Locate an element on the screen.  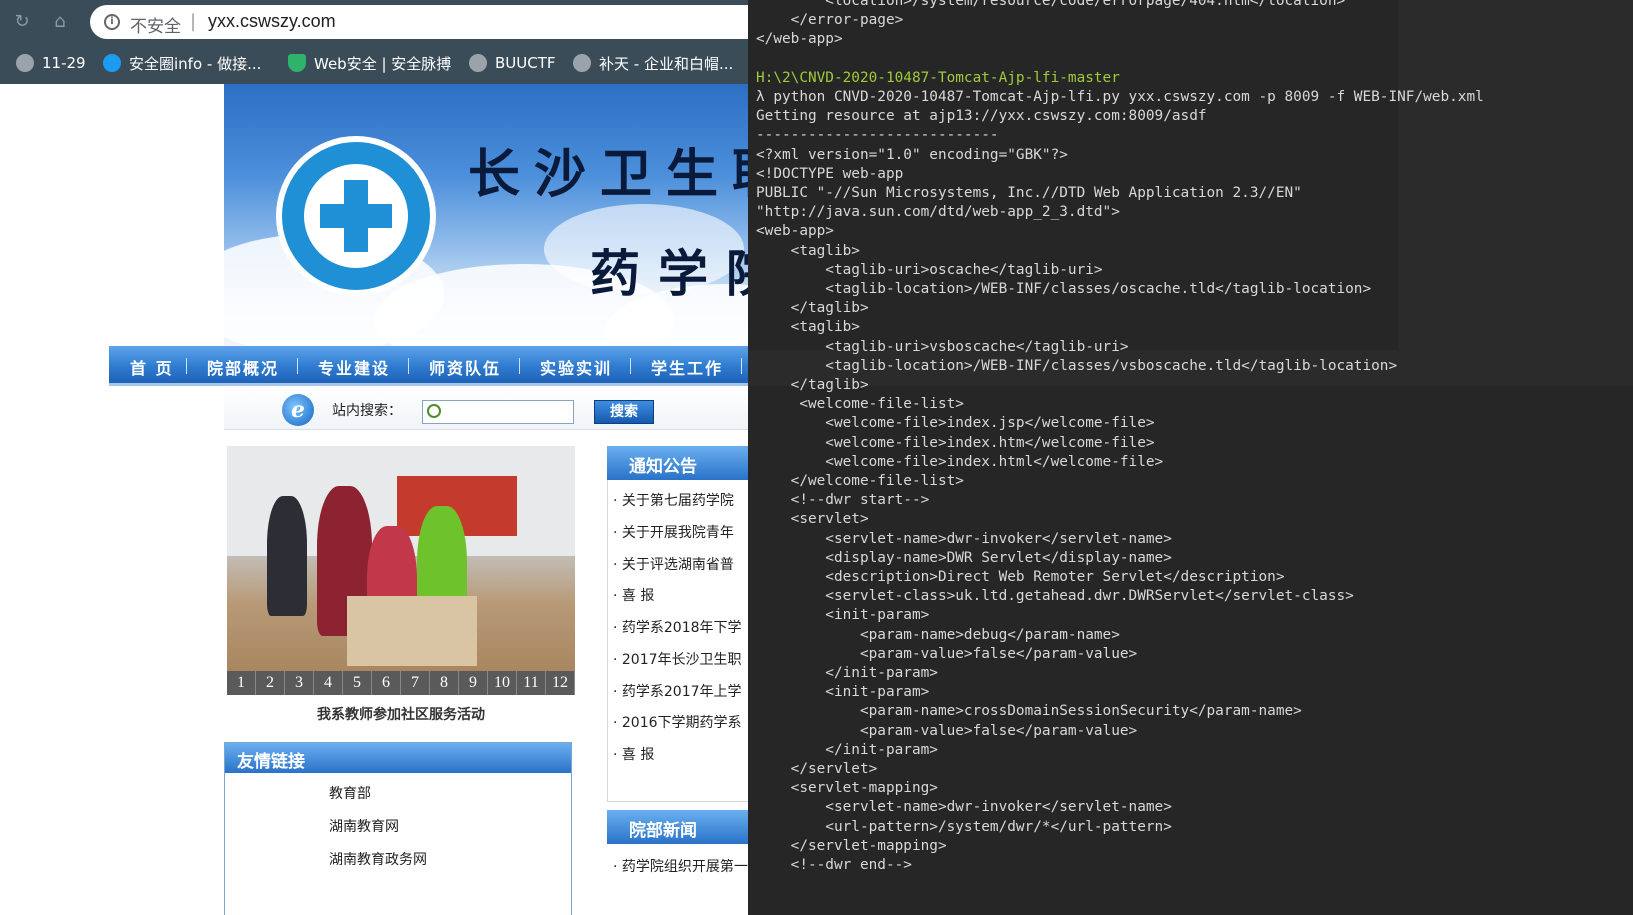
terminal-line: </servlet-mapping> is located at coordinates (851, 845).